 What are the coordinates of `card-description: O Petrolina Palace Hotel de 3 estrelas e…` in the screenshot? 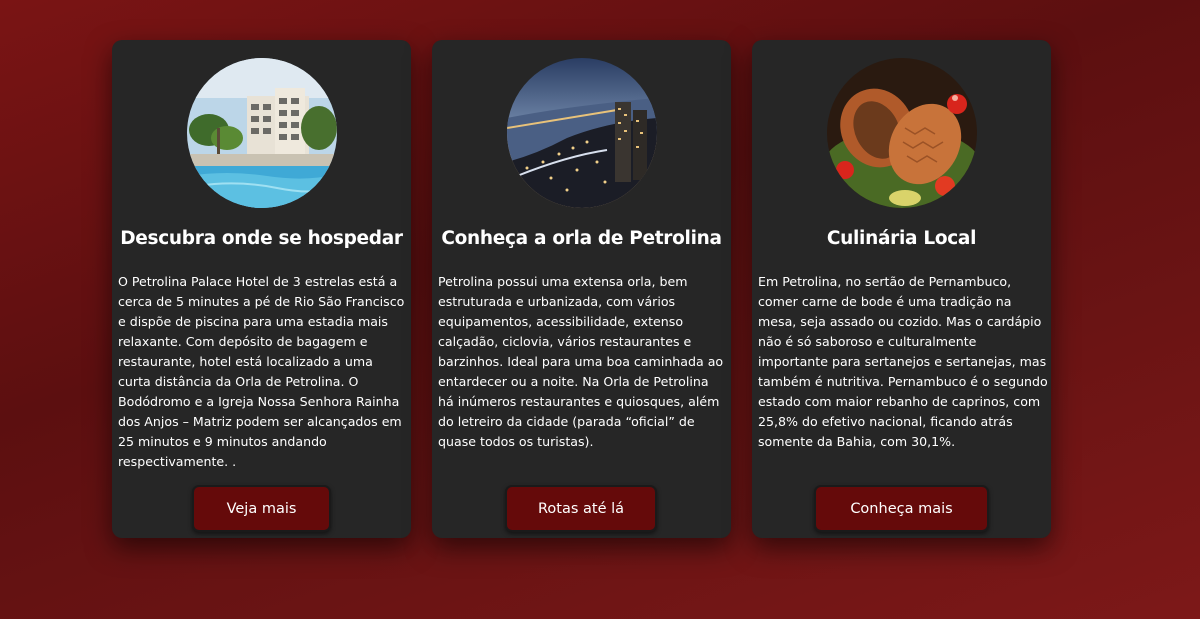 It's located at (261, 371).